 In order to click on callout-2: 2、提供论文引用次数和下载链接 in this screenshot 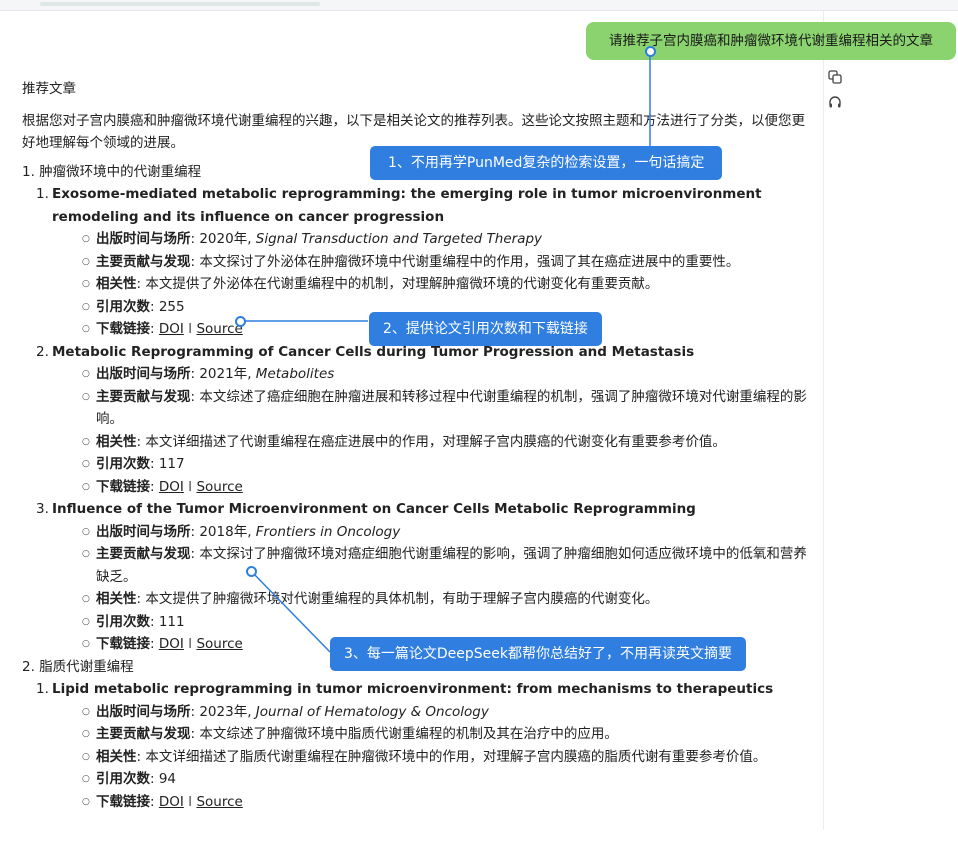, I will do `click(485, 329)`.